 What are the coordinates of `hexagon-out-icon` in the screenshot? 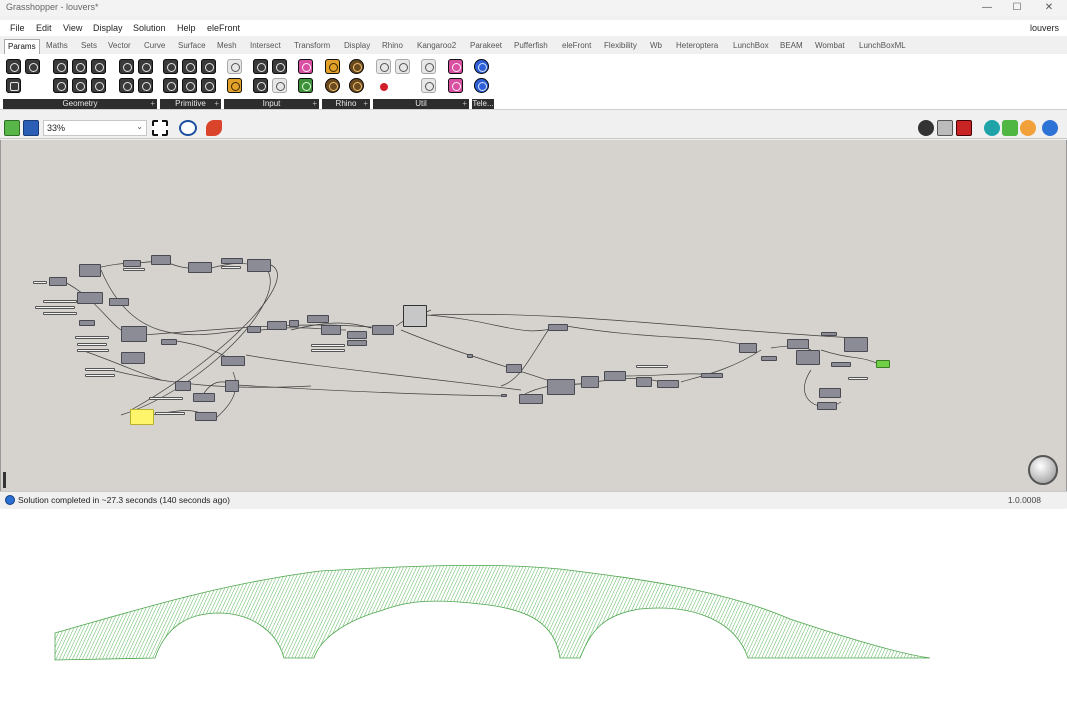 It's located at (481, 66).